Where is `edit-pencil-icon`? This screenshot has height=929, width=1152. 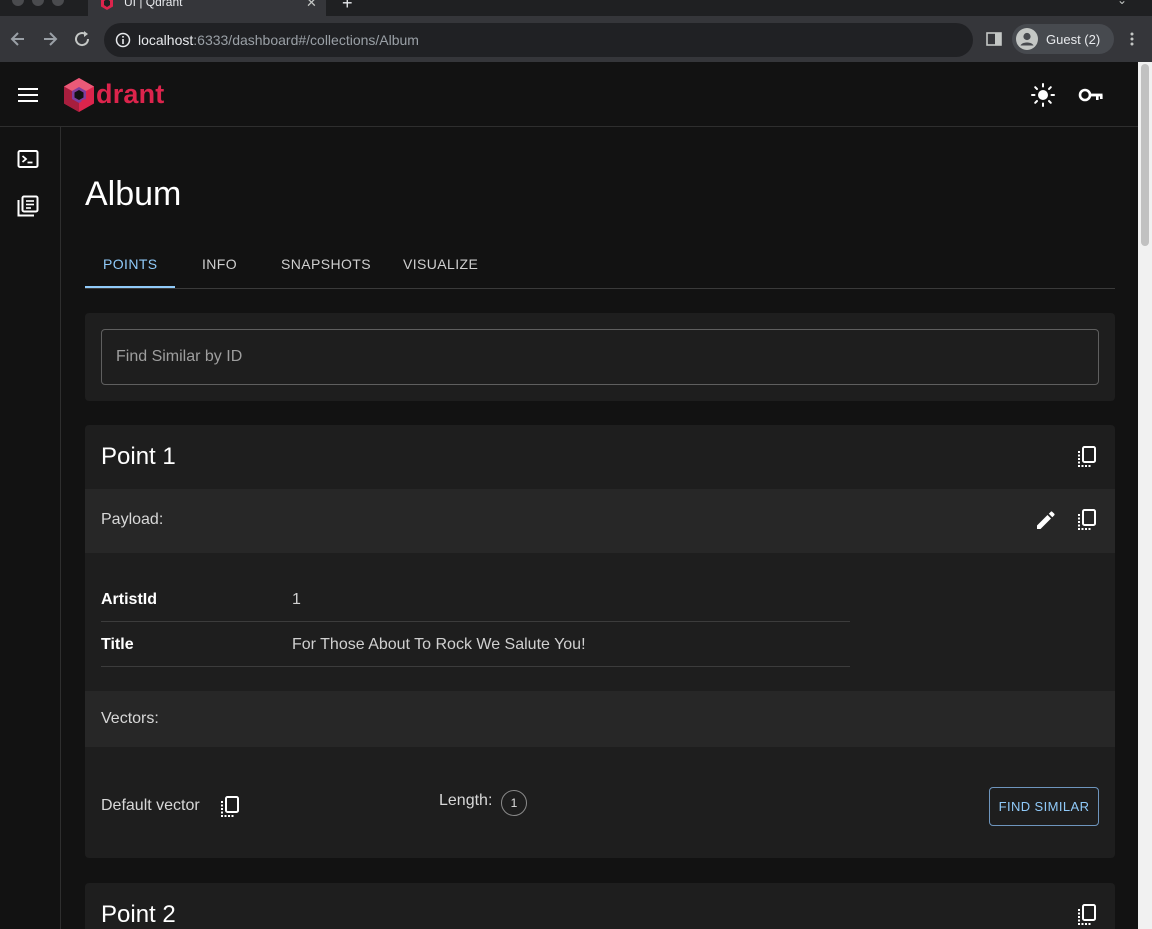 edit-pencil-icon is located at coordinates (1046, 520).